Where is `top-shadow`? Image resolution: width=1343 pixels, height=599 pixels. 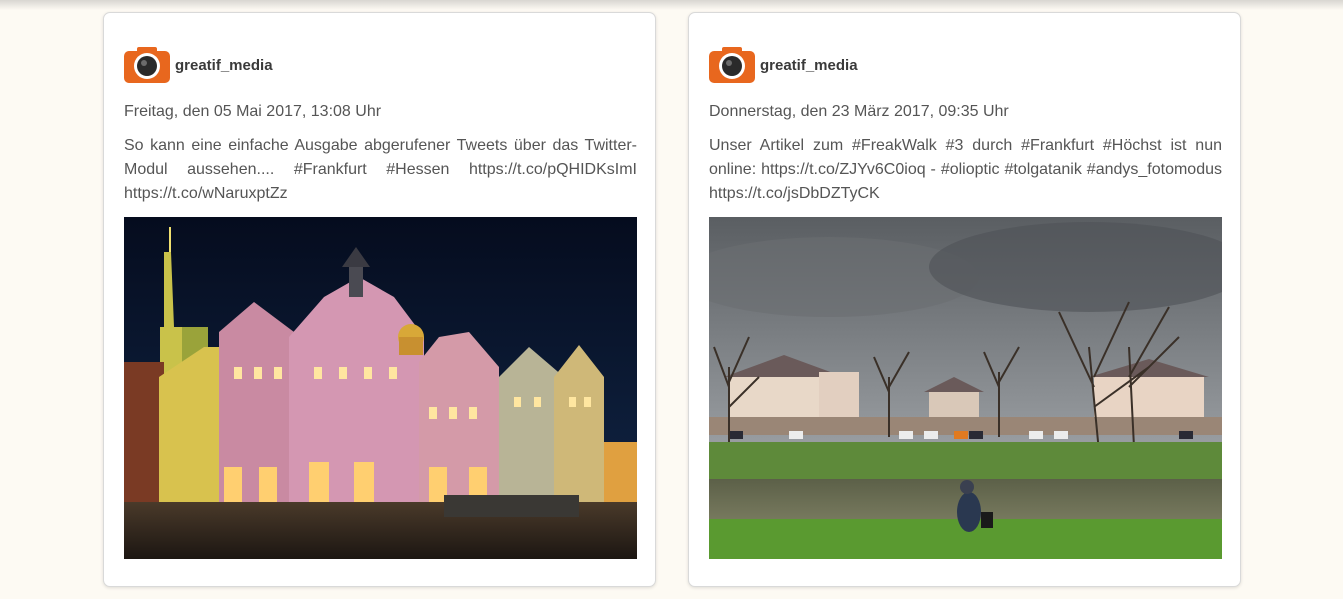
top-shadow is located at coordinates (671, 5).